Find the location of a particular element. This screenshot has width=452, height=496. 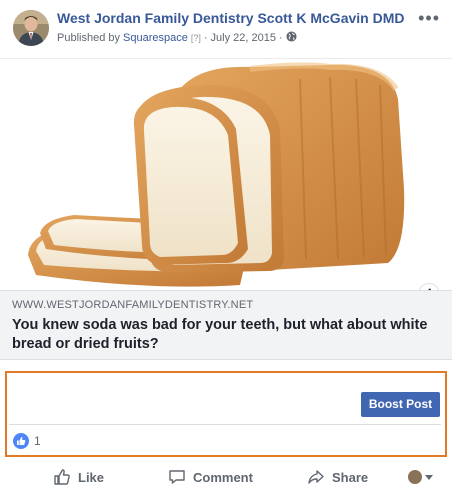

like-button: Like is located at coordinates (78, 477).